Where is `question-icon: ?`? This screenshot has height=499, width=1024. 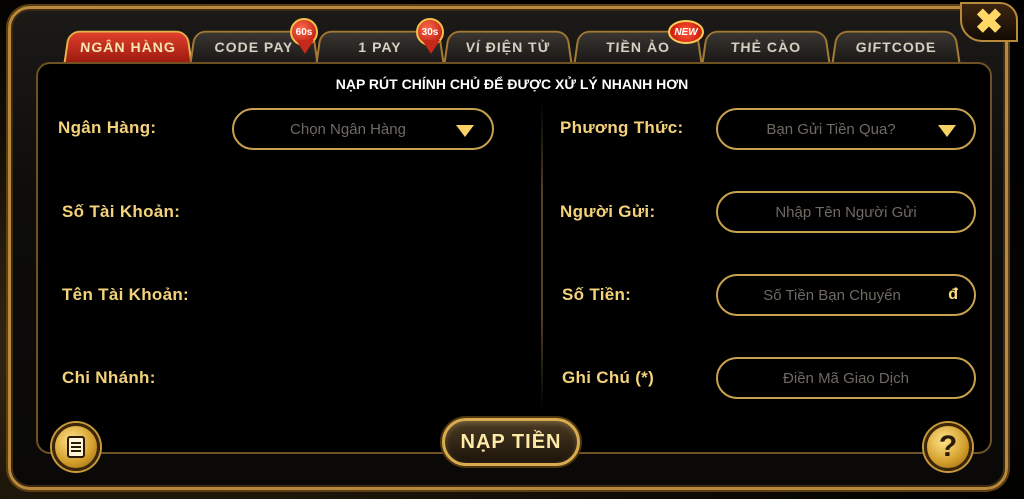
question-icon: ? is located at coordinates (948, 447).